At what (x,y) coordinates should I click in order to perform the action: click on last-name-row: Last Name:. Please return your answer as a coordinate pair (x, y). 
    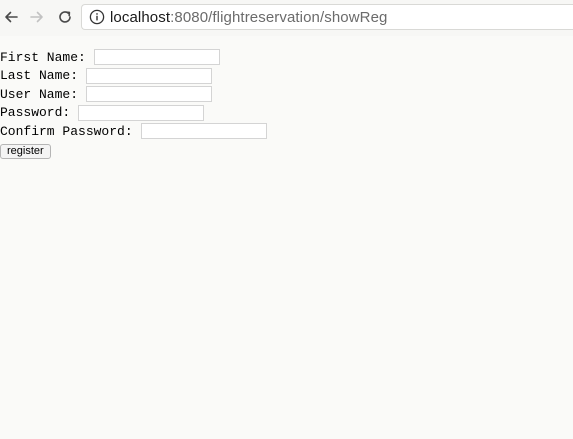
    Looking at the image, I should click on (133, 76).